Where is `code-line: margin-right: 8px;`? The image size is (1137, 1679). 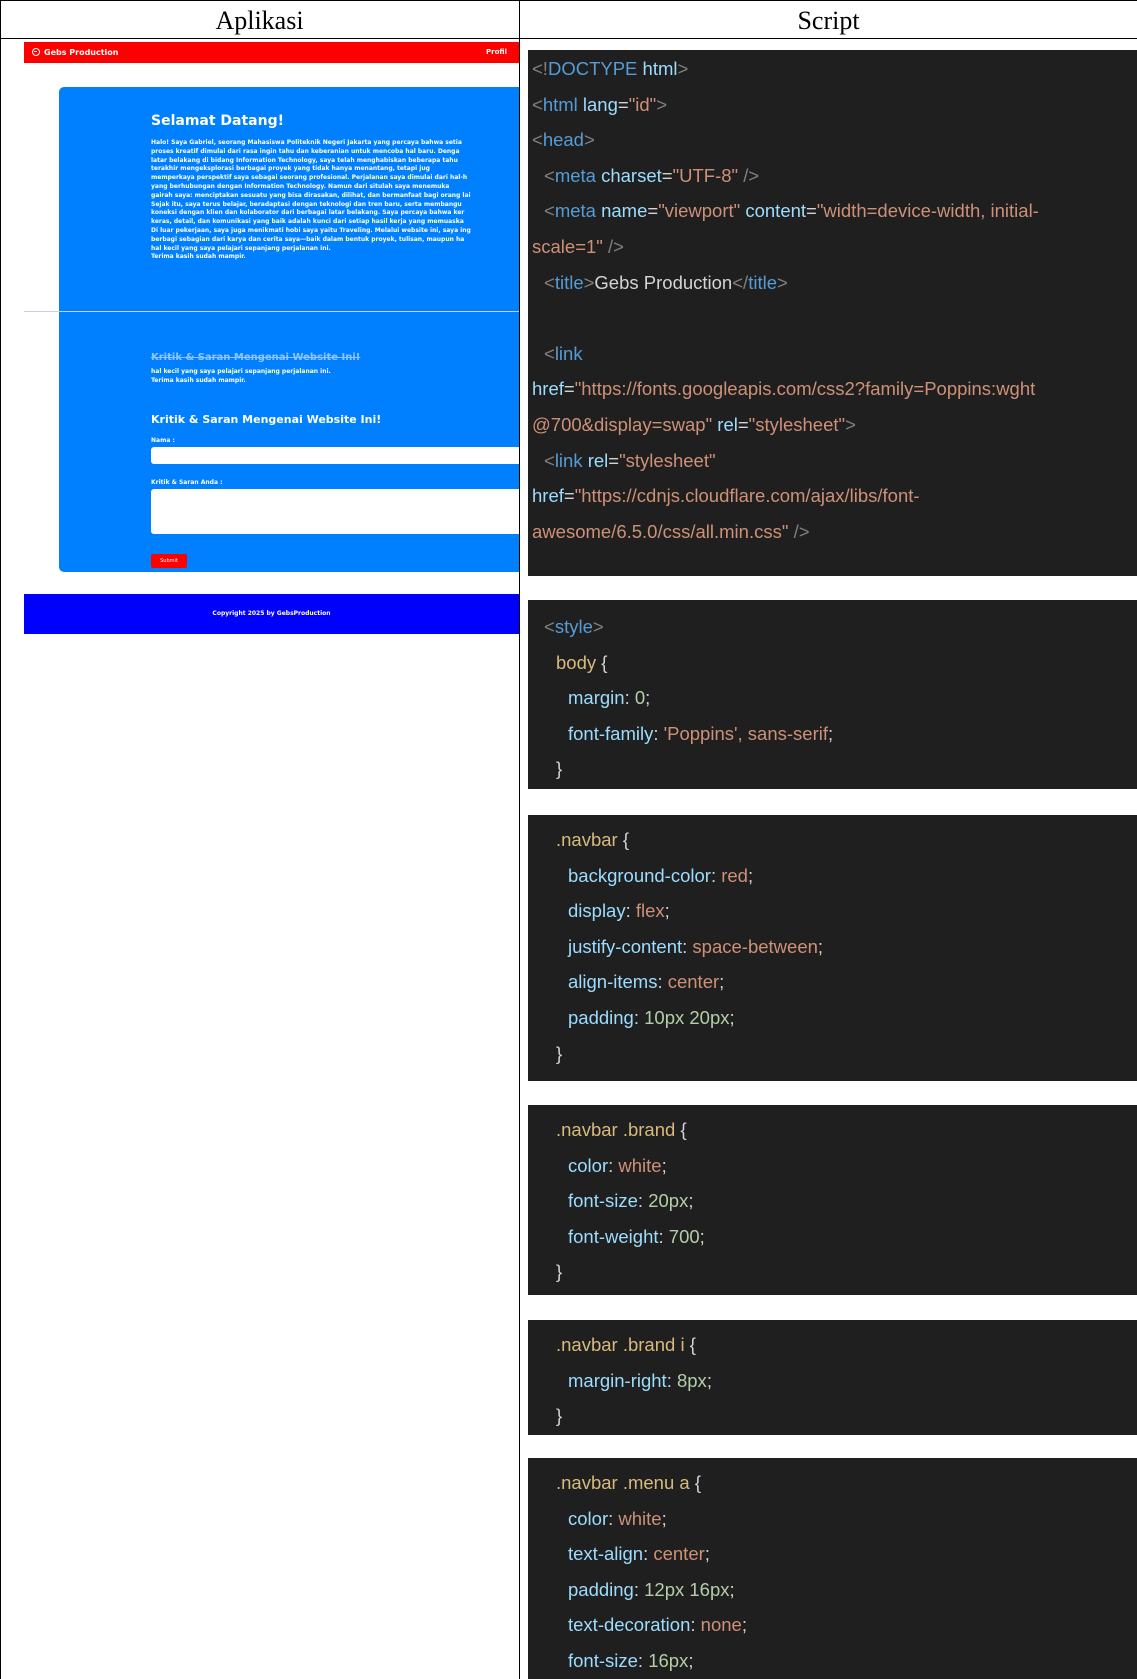 code-line: margin-right: 8px; is located at coordinates (640, 1380).